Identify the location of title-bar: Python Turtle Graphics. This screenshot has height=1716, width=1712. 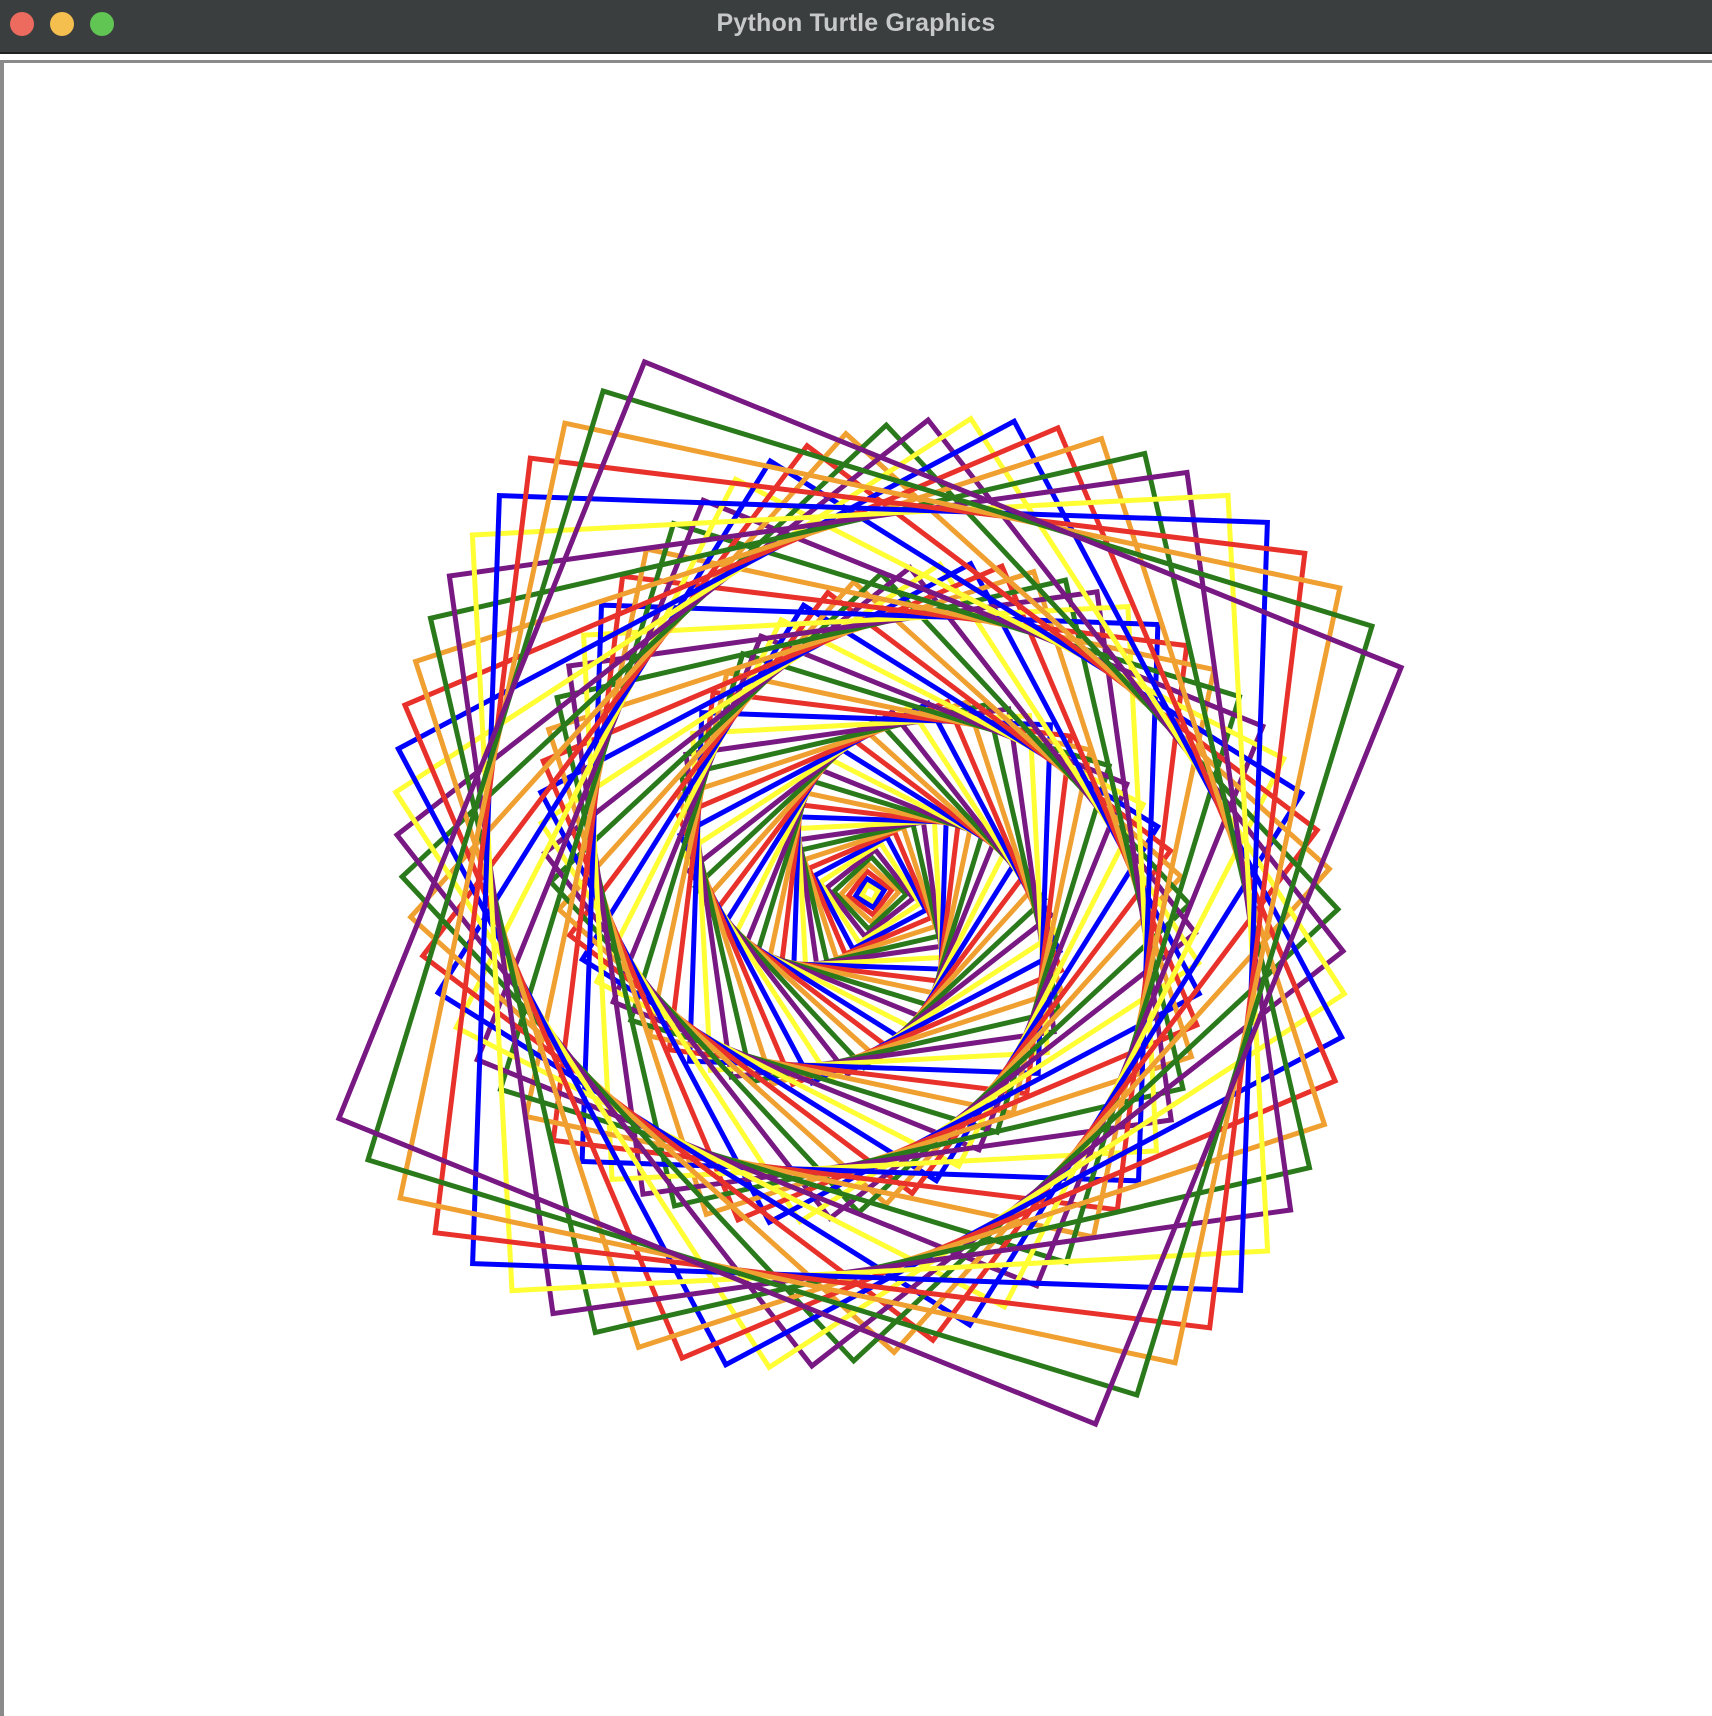
(856, 27).